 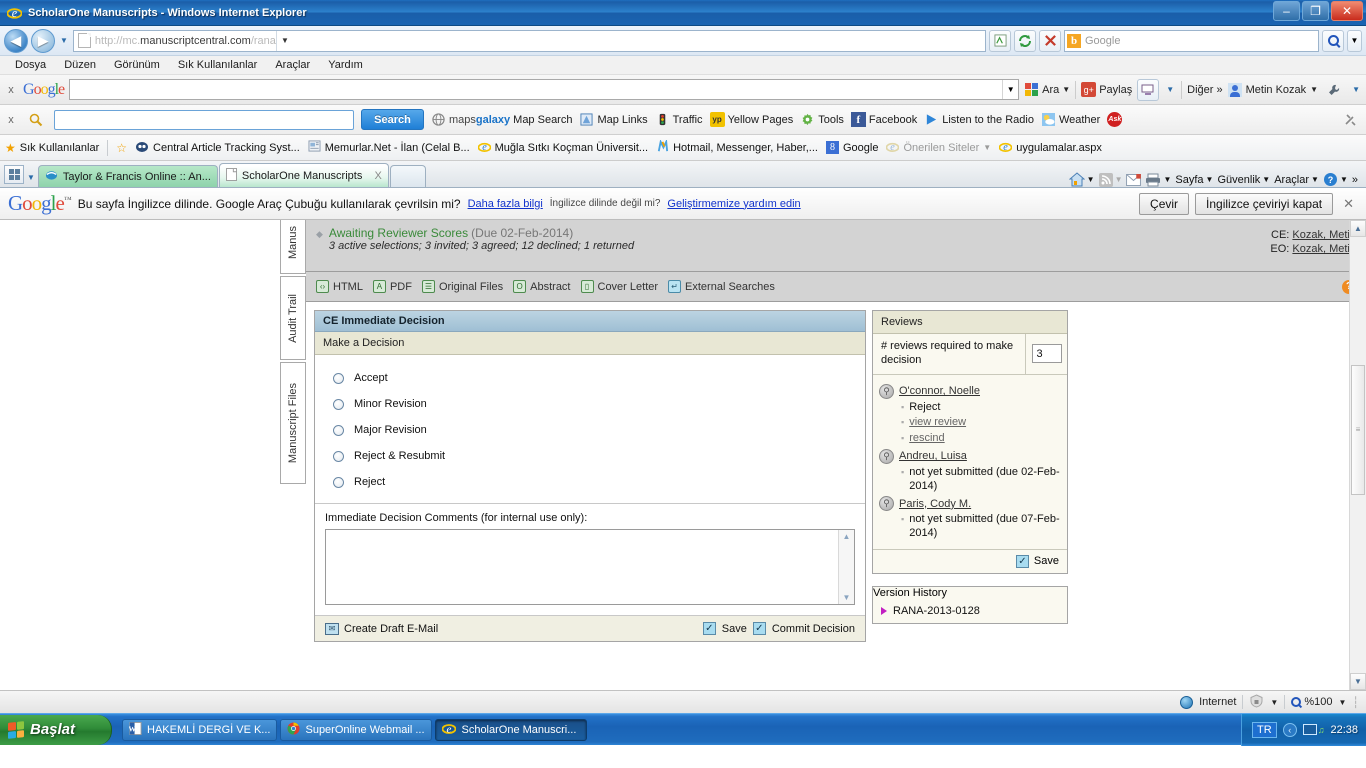 I want to click on file-link-cover-letter: ▯ Cover Letter, so click(x=619, y=286).